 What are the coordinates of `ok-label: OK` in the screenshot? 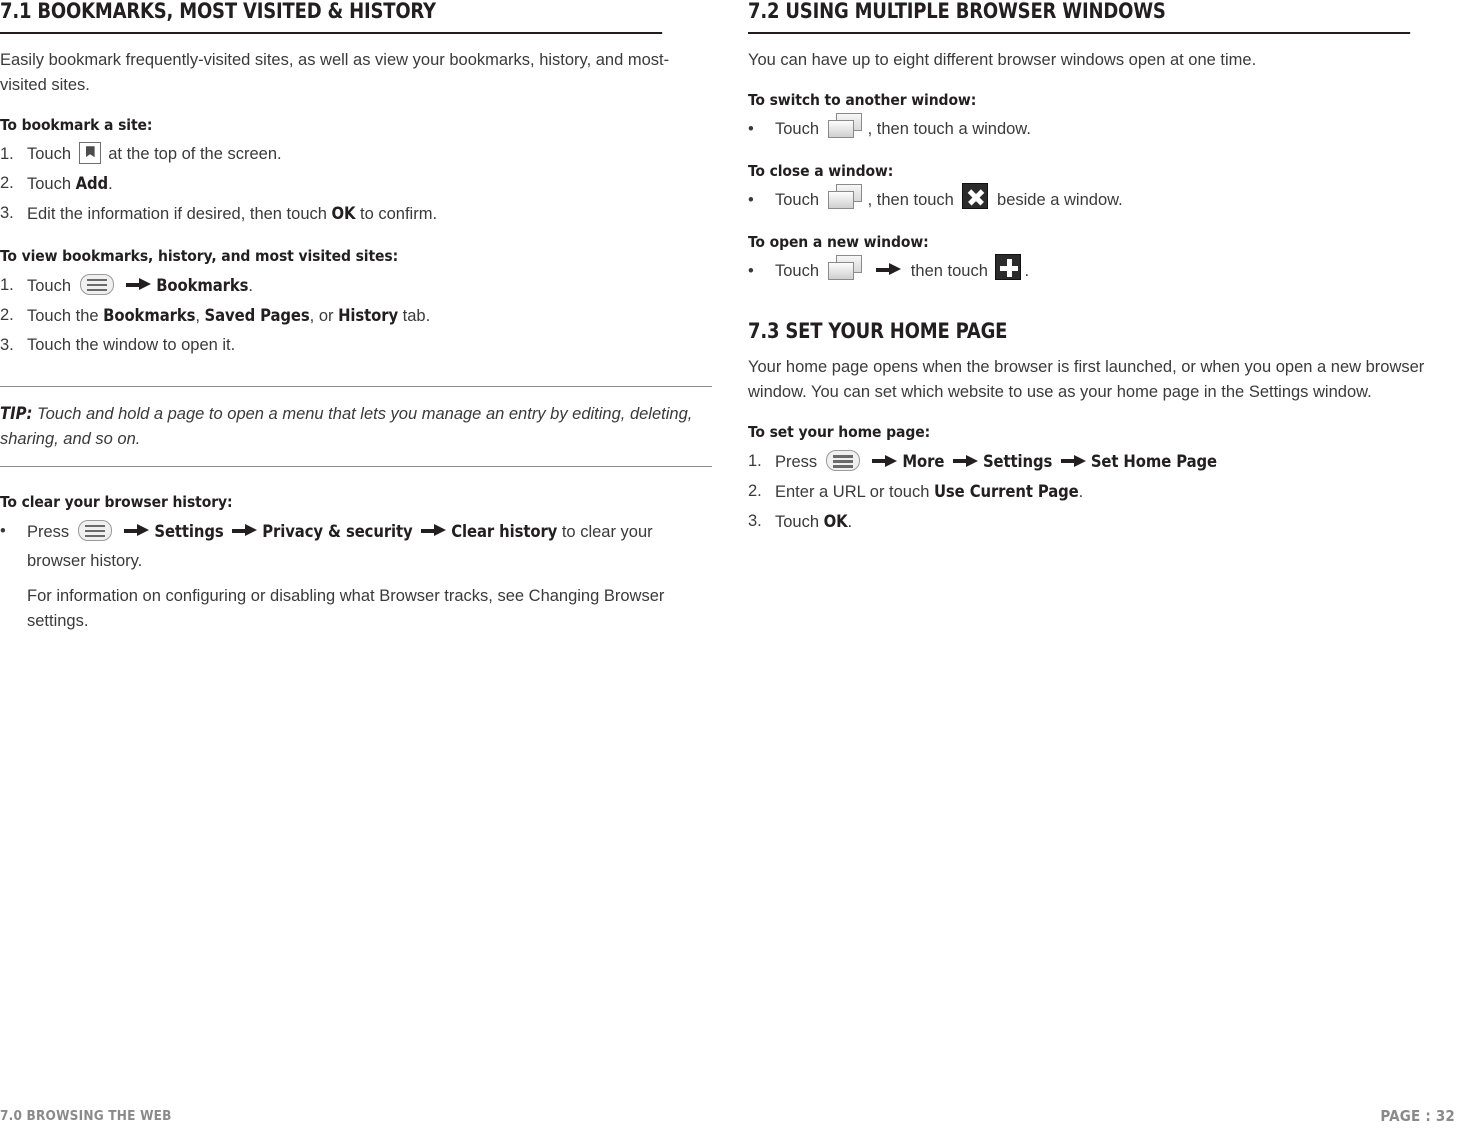 It's located at (835, 522).